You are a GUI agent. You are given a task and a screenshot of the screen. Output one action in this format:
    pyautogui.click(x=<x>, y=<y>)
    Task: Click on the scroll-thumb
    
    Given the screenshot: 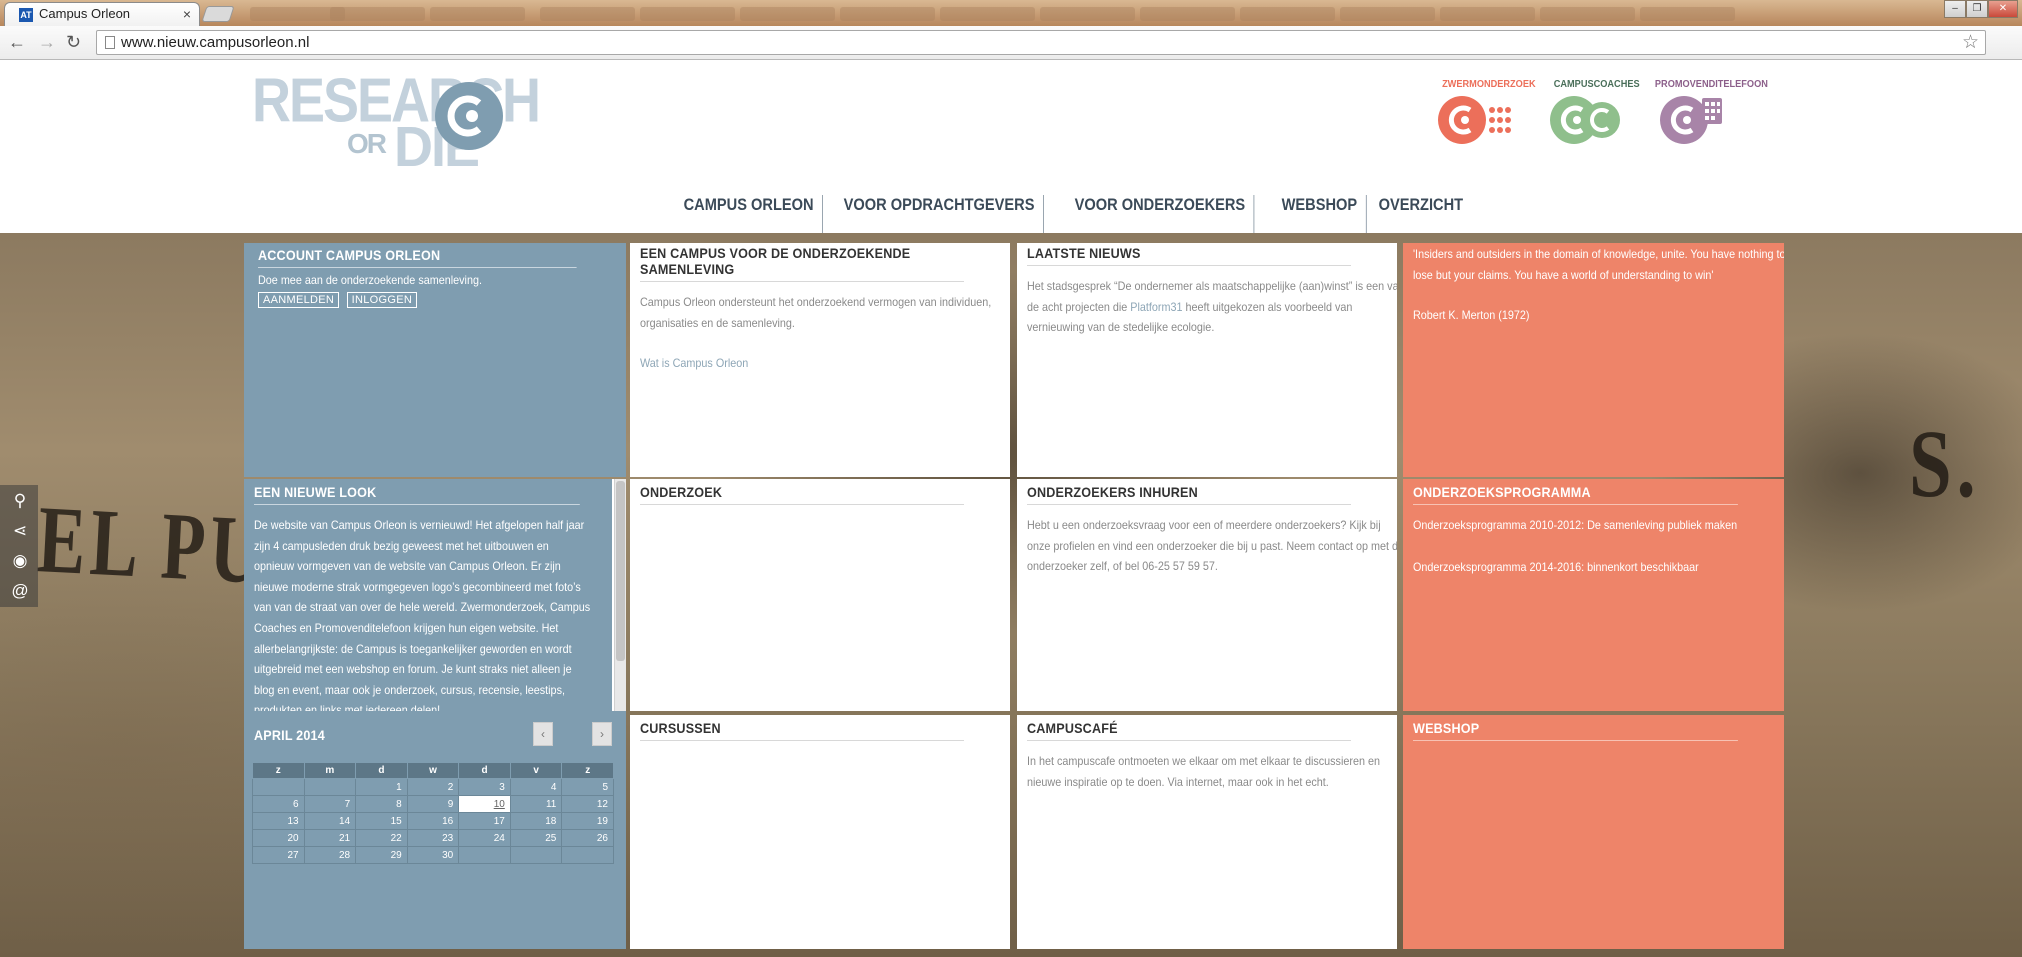 What is the action you would take?
    pyautogui.click(x=620, y=571)
    